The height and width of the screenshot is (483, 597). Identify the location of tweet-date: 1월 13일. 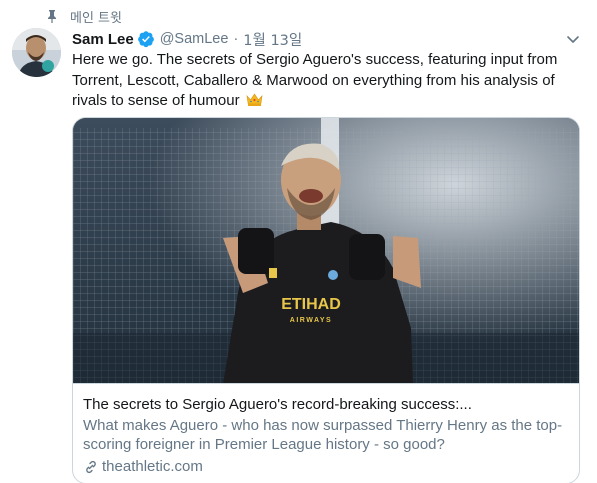
(272, 39).